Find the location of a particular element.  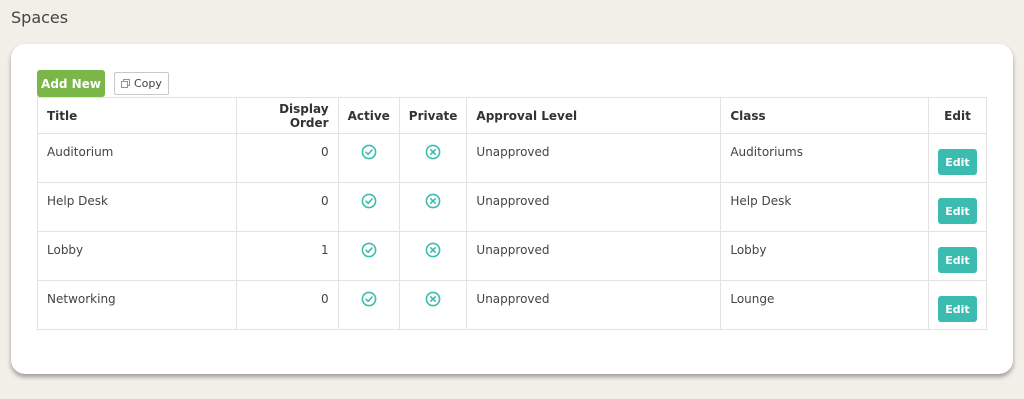

header-private: Private is located at coordinates (433, 115).